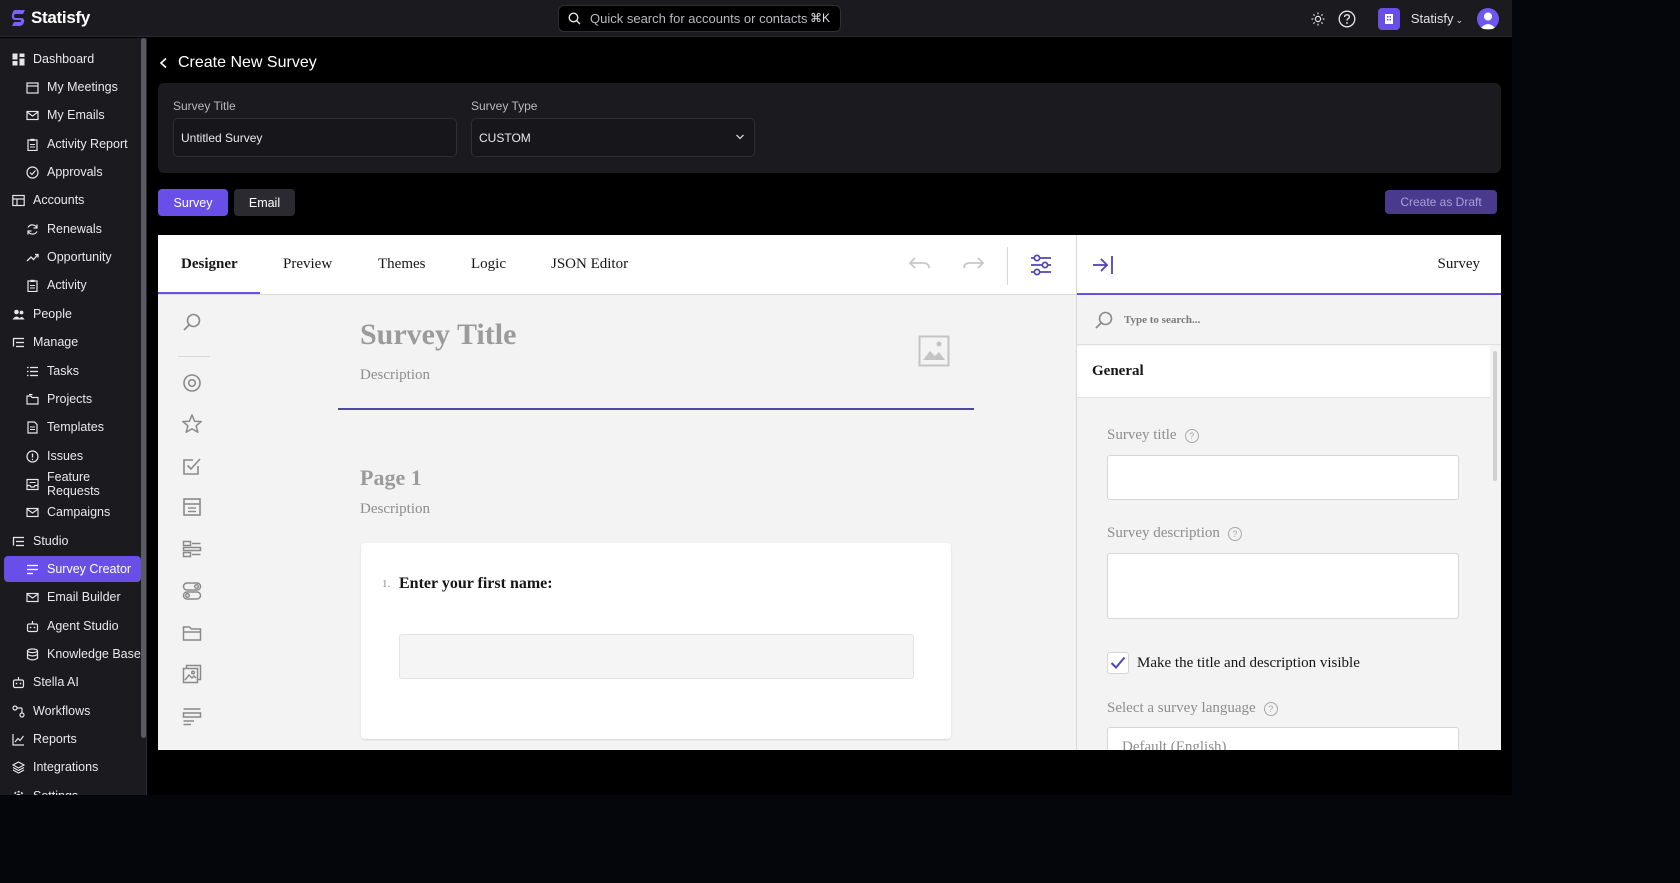 The image size is (1680, 883). What do you see at coordinates (72, 789) in the screenshot?
I see `sidebar-item-settings: Settings` at bounding box center [72, 789].